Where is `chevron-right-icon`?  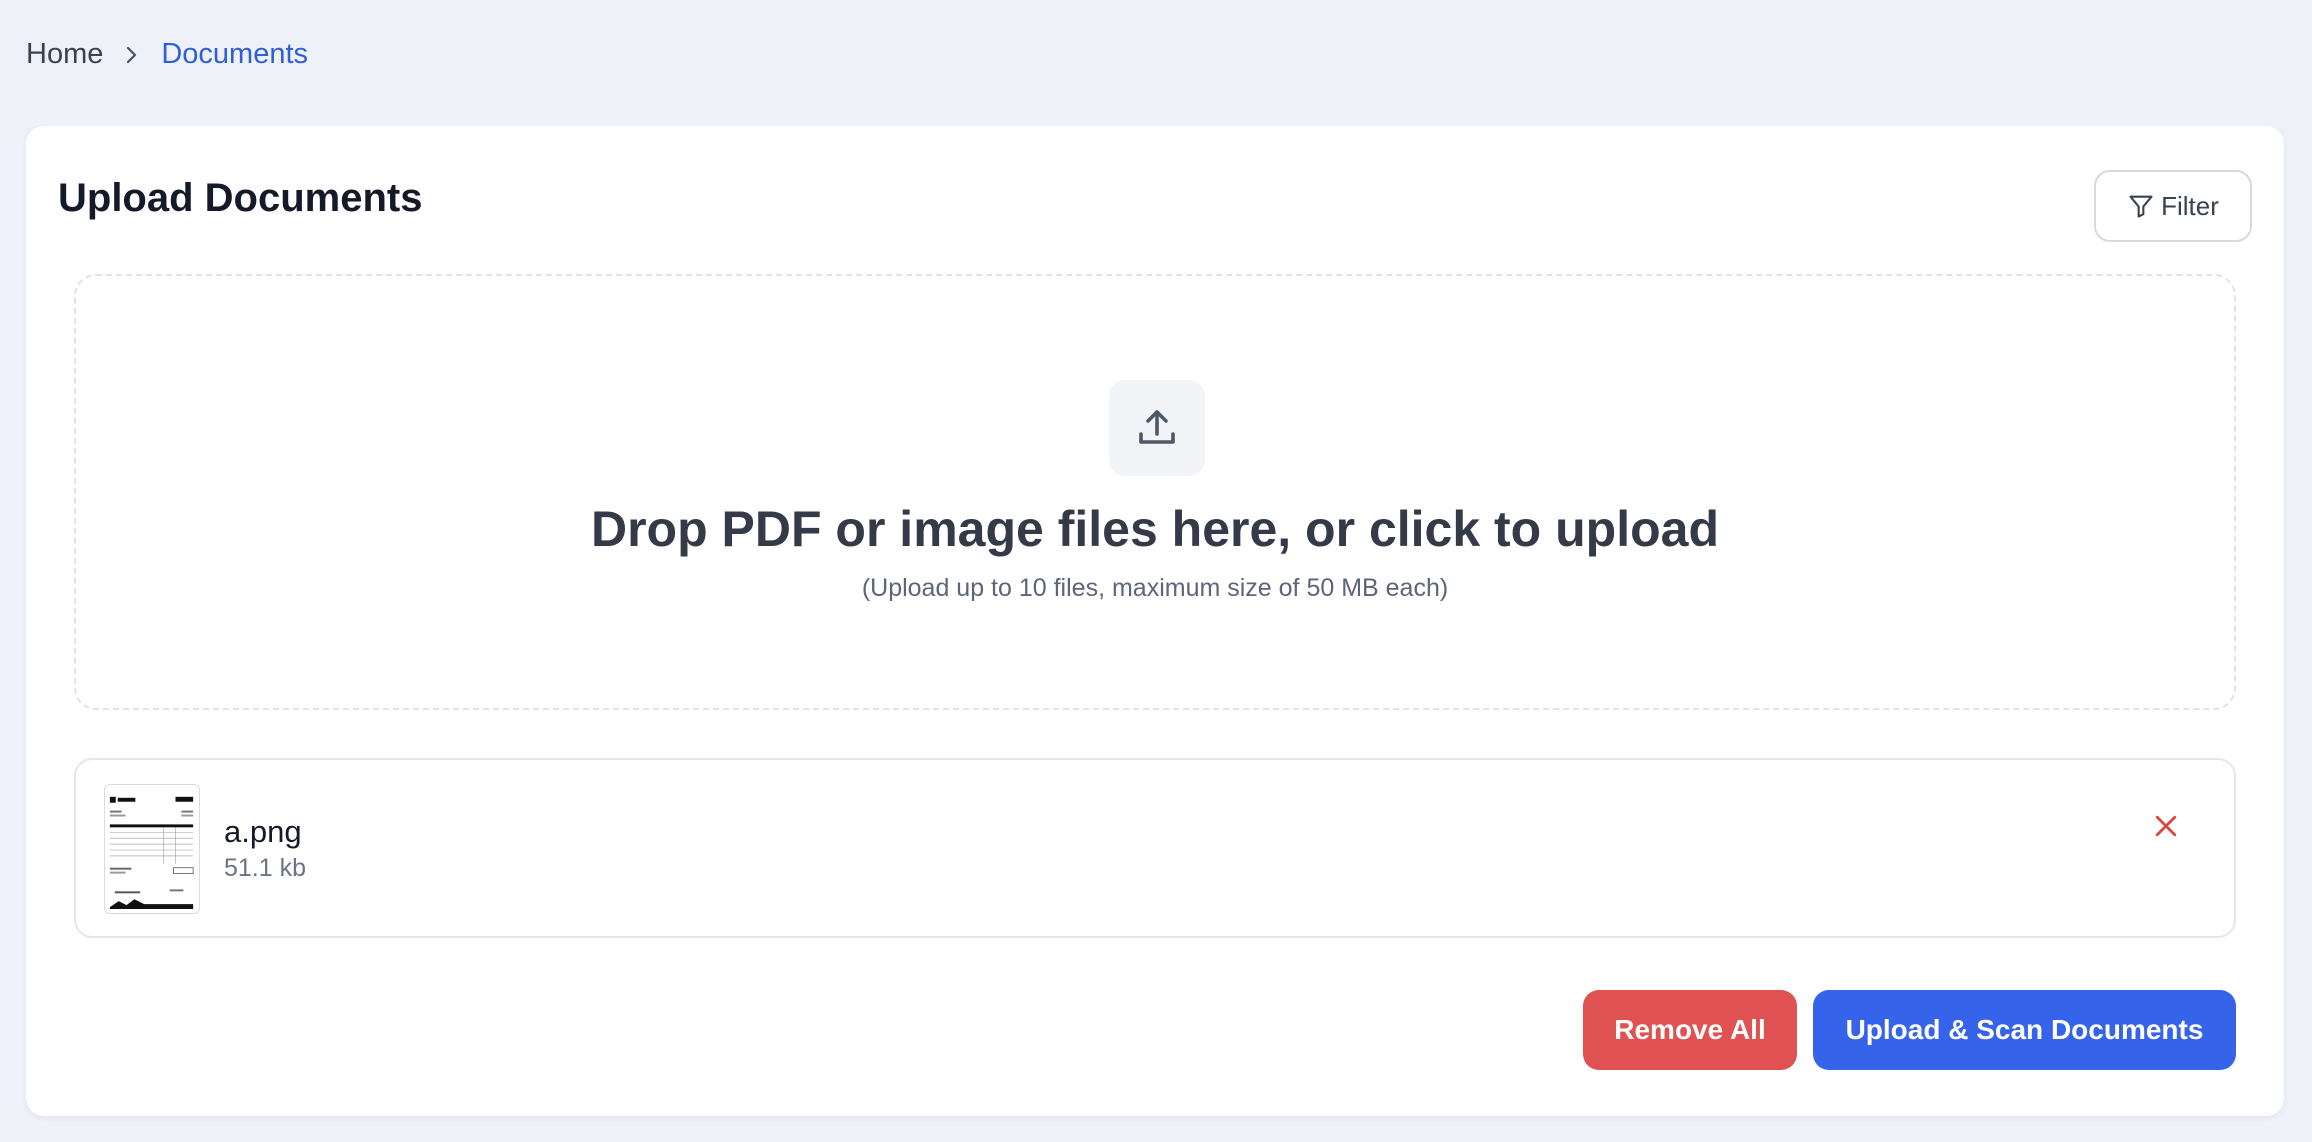
chevron-right-icon is located at coordinates (132, 55).